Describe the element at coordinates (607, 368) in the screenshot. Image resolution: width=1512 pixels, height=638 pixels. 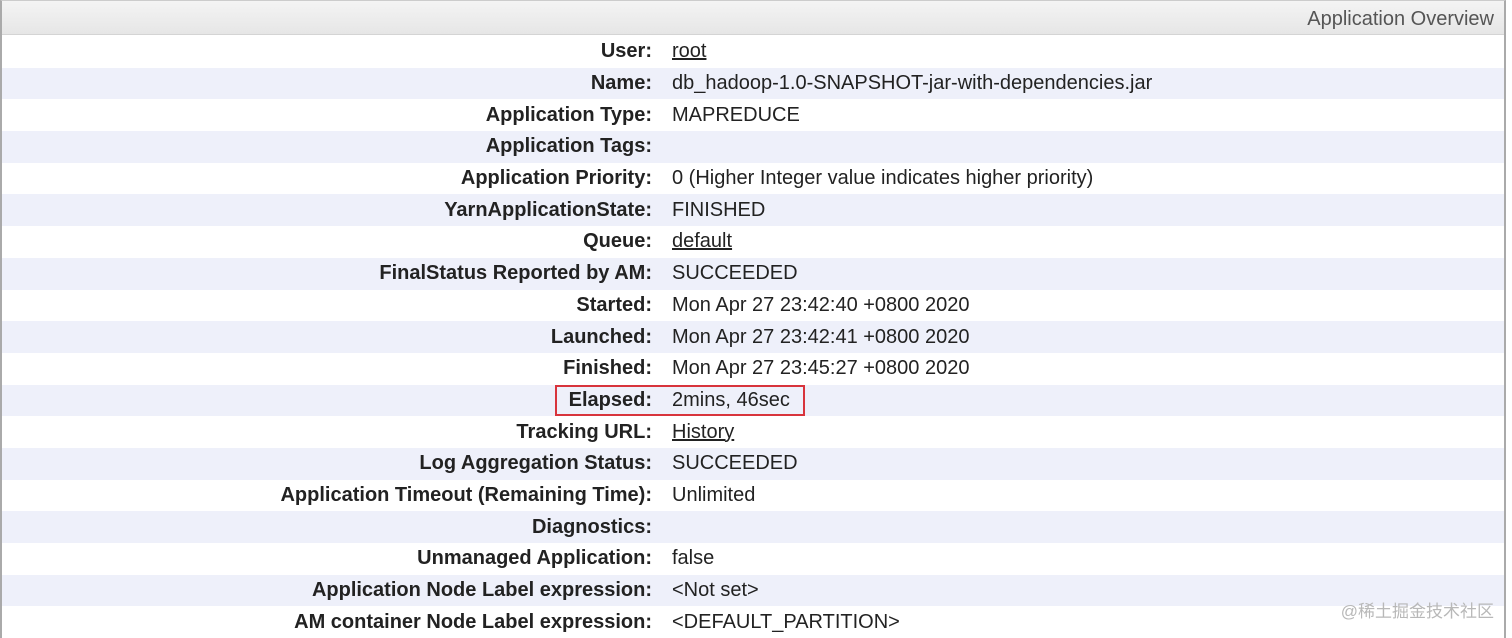
I see `label-finished: Finished:` at that location.